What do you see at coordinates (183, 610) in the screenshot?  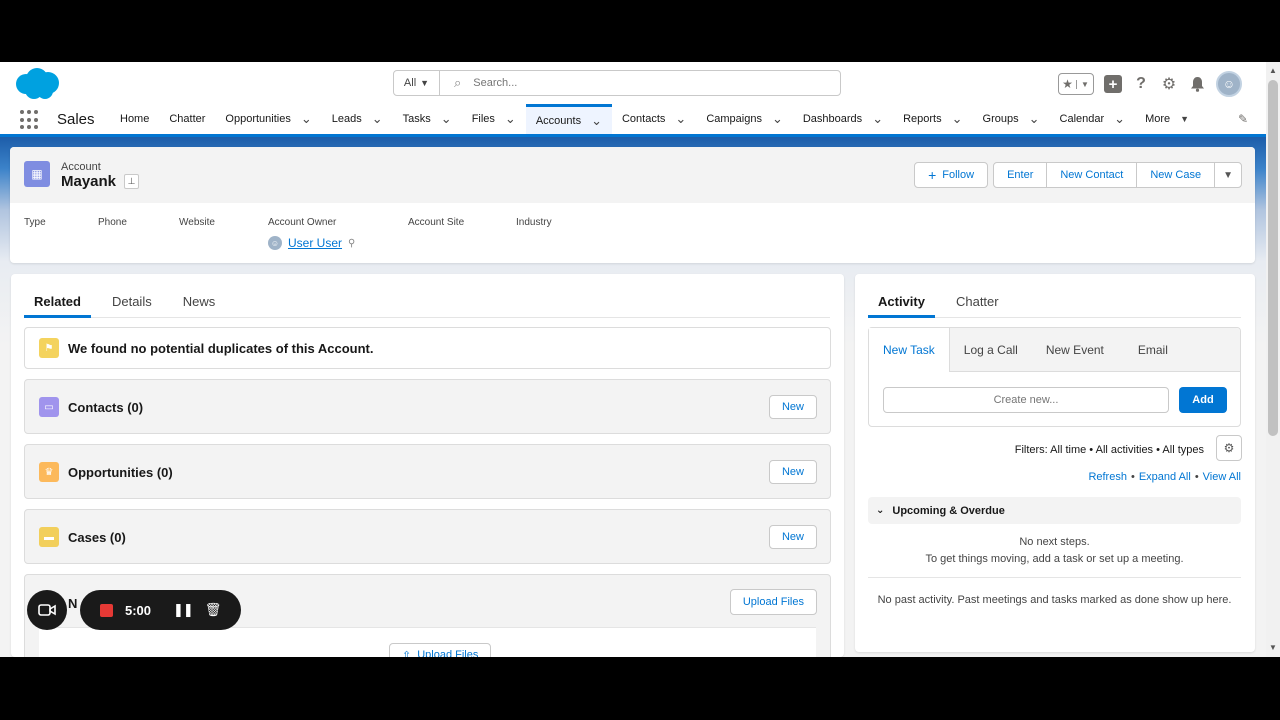 I see `pause-icon: ❚❚` at bounding box center [183, 610].